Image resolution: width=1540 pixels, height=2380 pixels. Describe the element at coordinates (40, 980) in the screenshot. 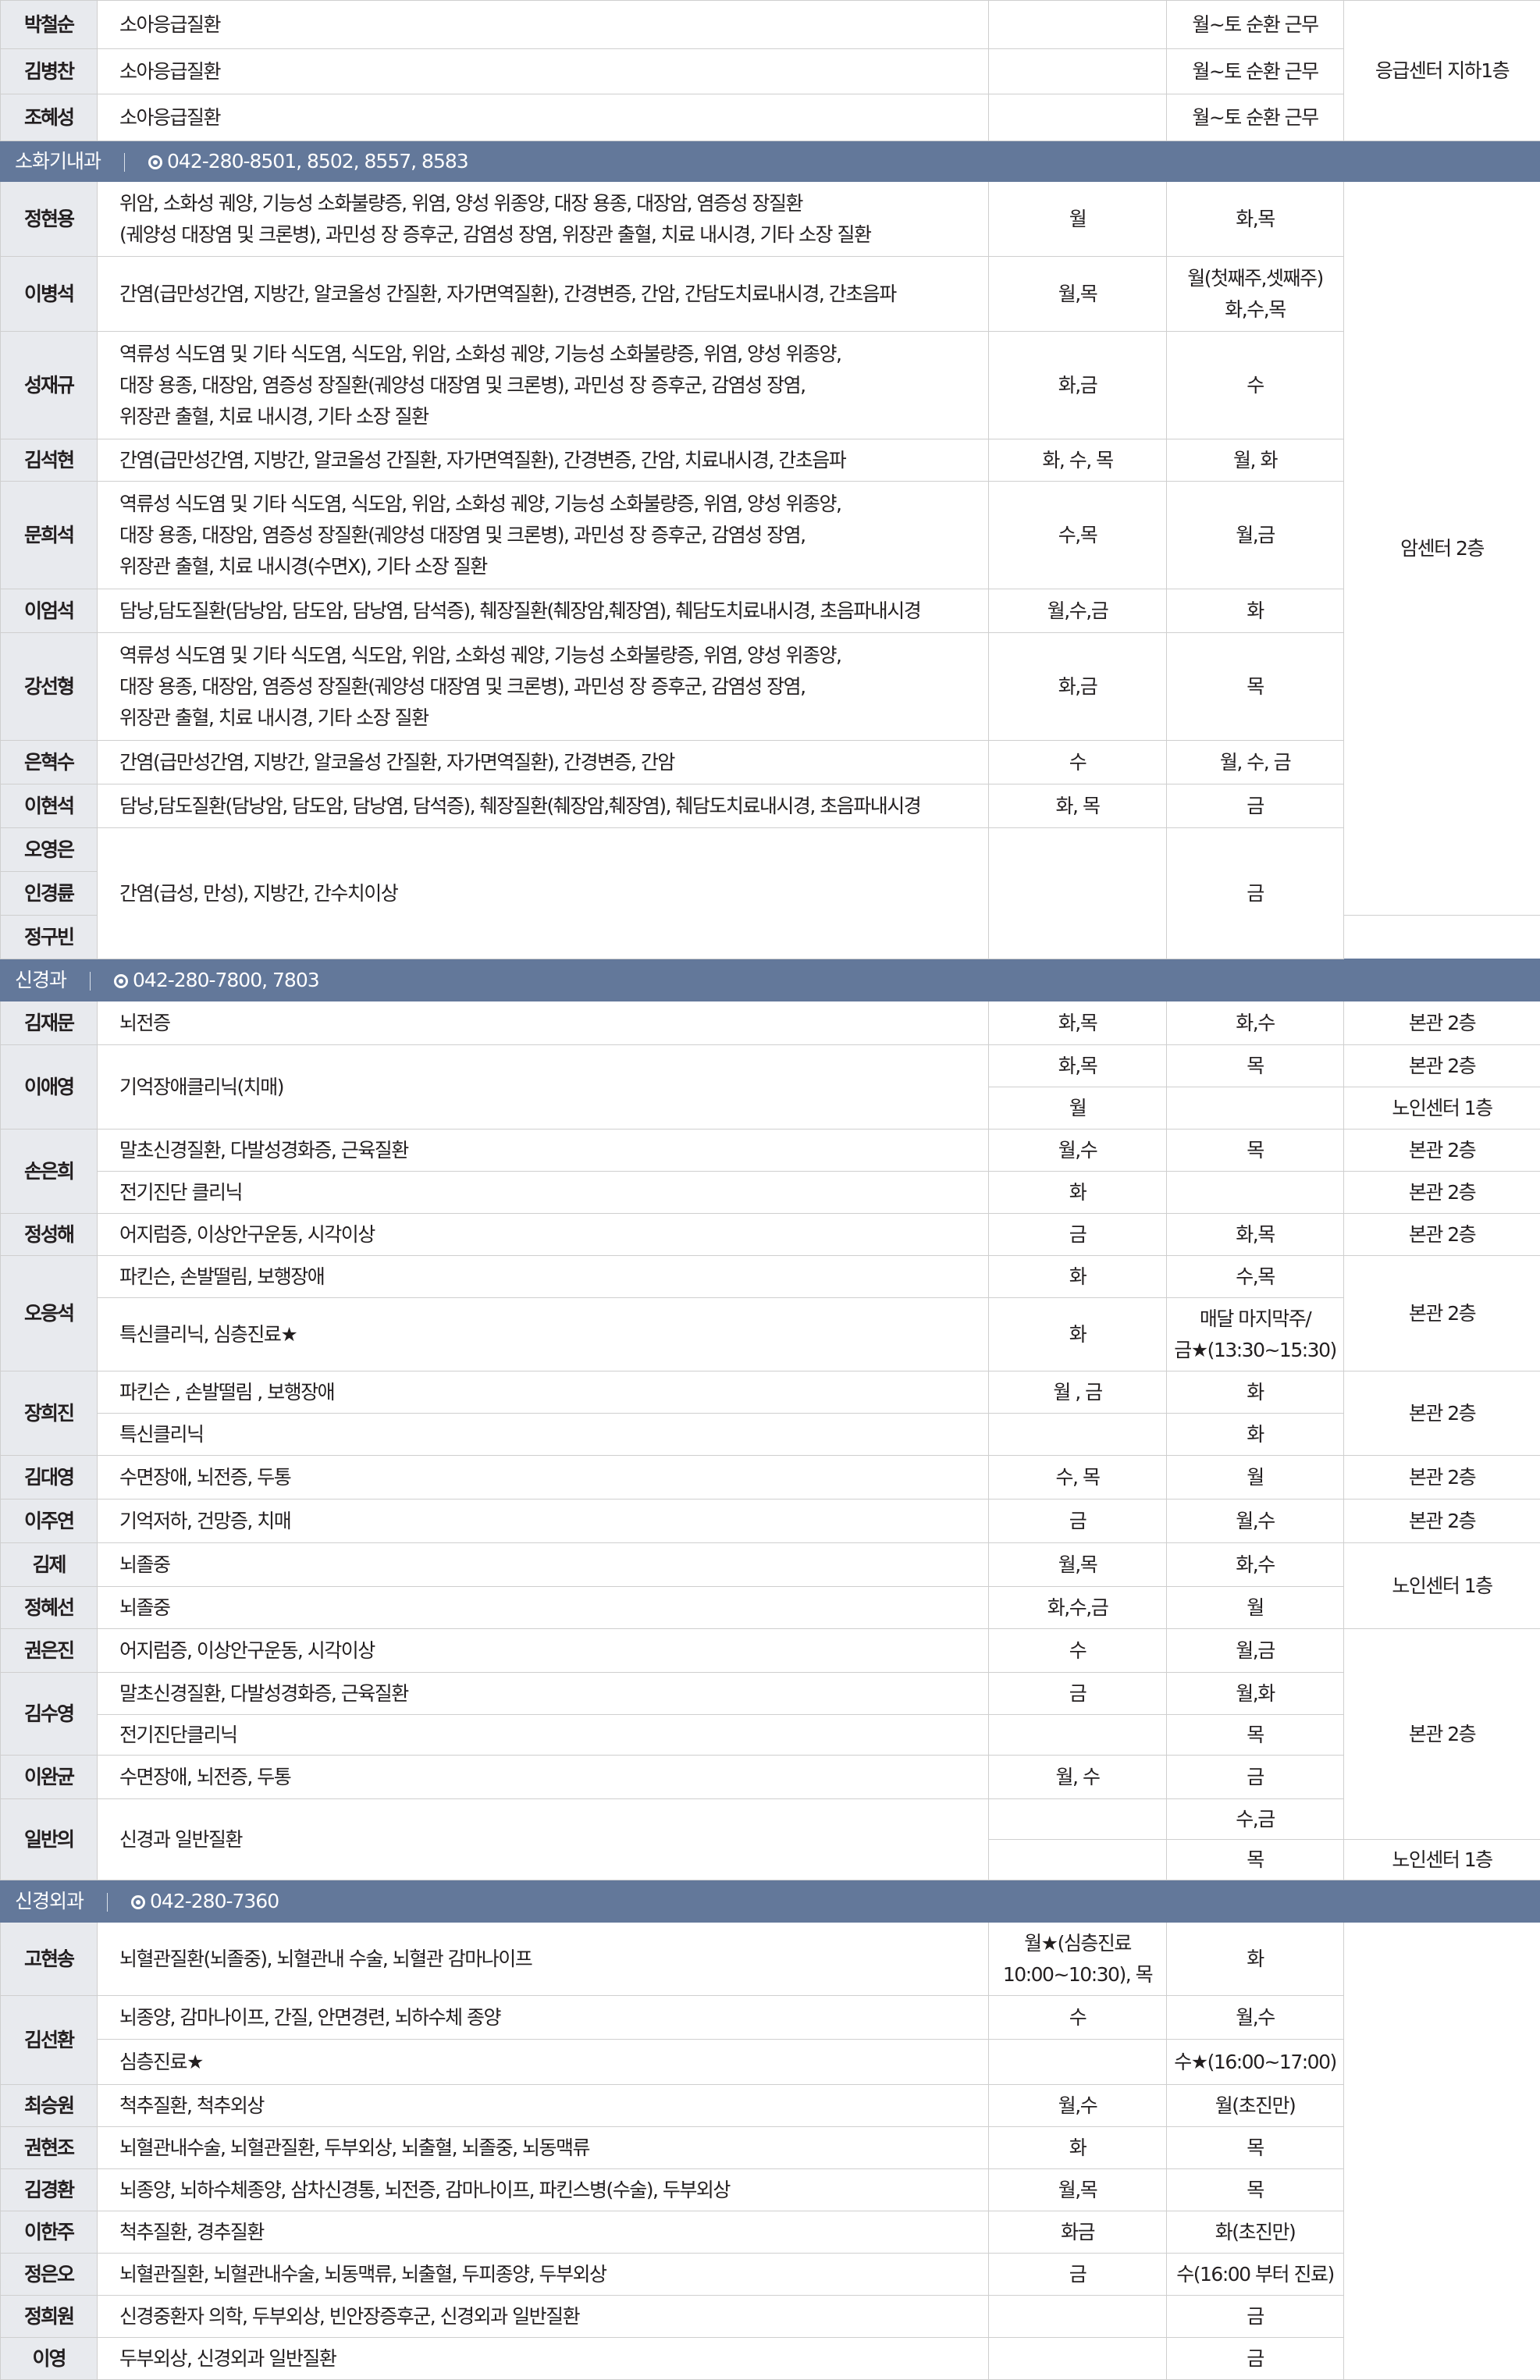

I see `department-name: 신경과` at that location.